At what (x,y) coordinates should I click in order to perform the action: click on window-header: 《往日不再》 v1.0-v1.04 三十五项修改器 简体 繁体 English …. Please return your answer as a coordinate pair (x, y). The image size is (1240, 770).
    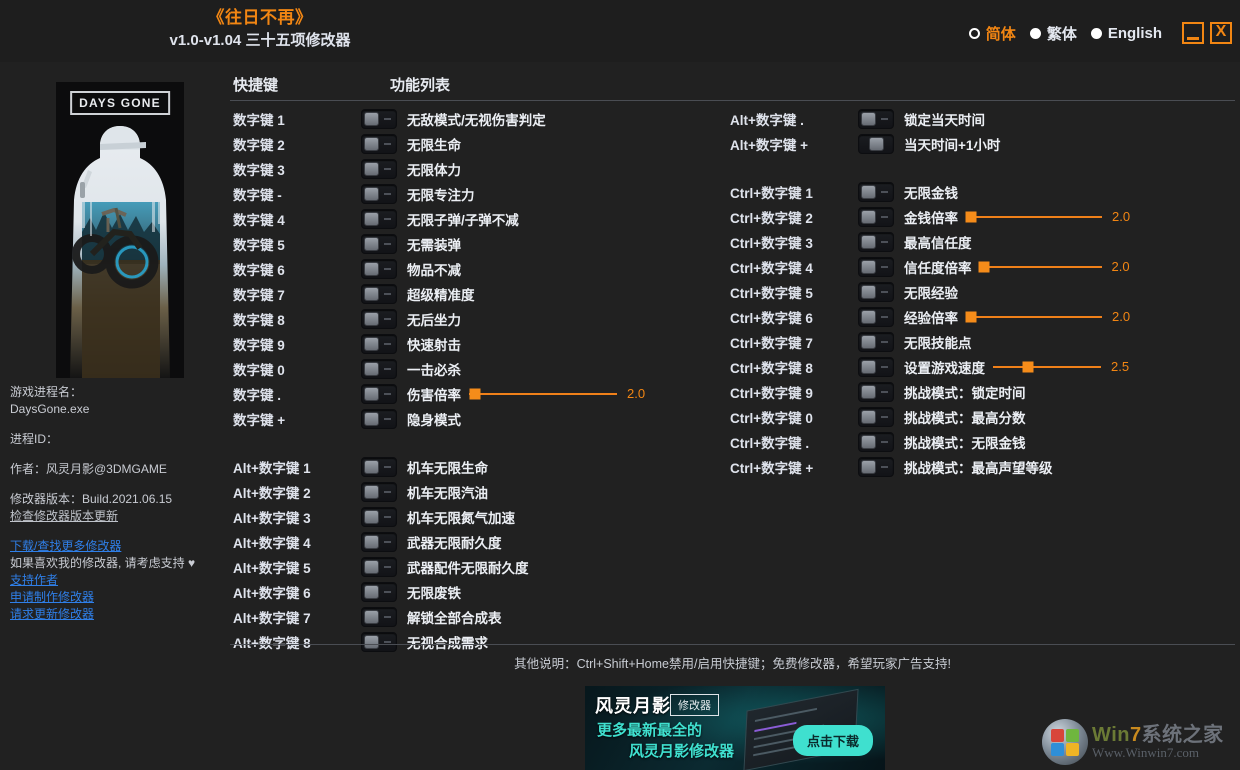
    Looking at the image, I should click on (620, 31).